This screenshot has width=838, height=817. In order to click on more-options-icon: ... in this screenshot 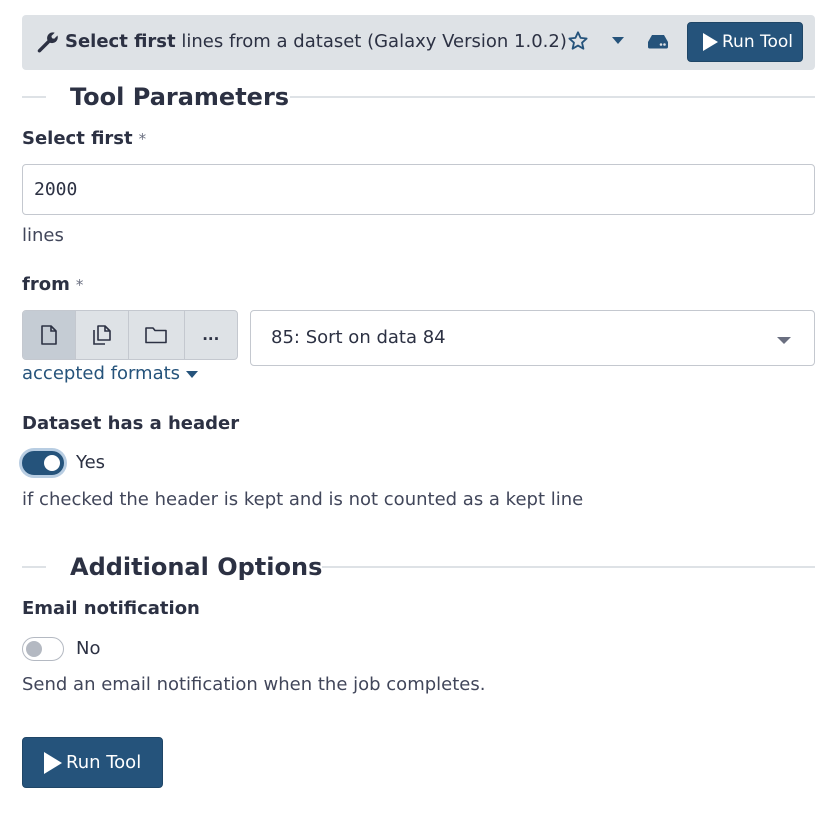, I will do `click(211, 334)`.